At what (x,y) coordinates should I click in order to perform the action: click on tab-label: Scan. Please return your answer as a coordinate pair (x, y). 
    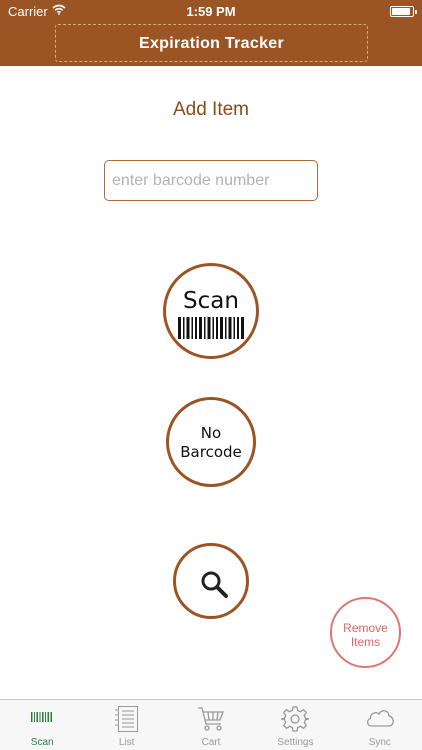
    Looking at the image, I should click on (42, 742).